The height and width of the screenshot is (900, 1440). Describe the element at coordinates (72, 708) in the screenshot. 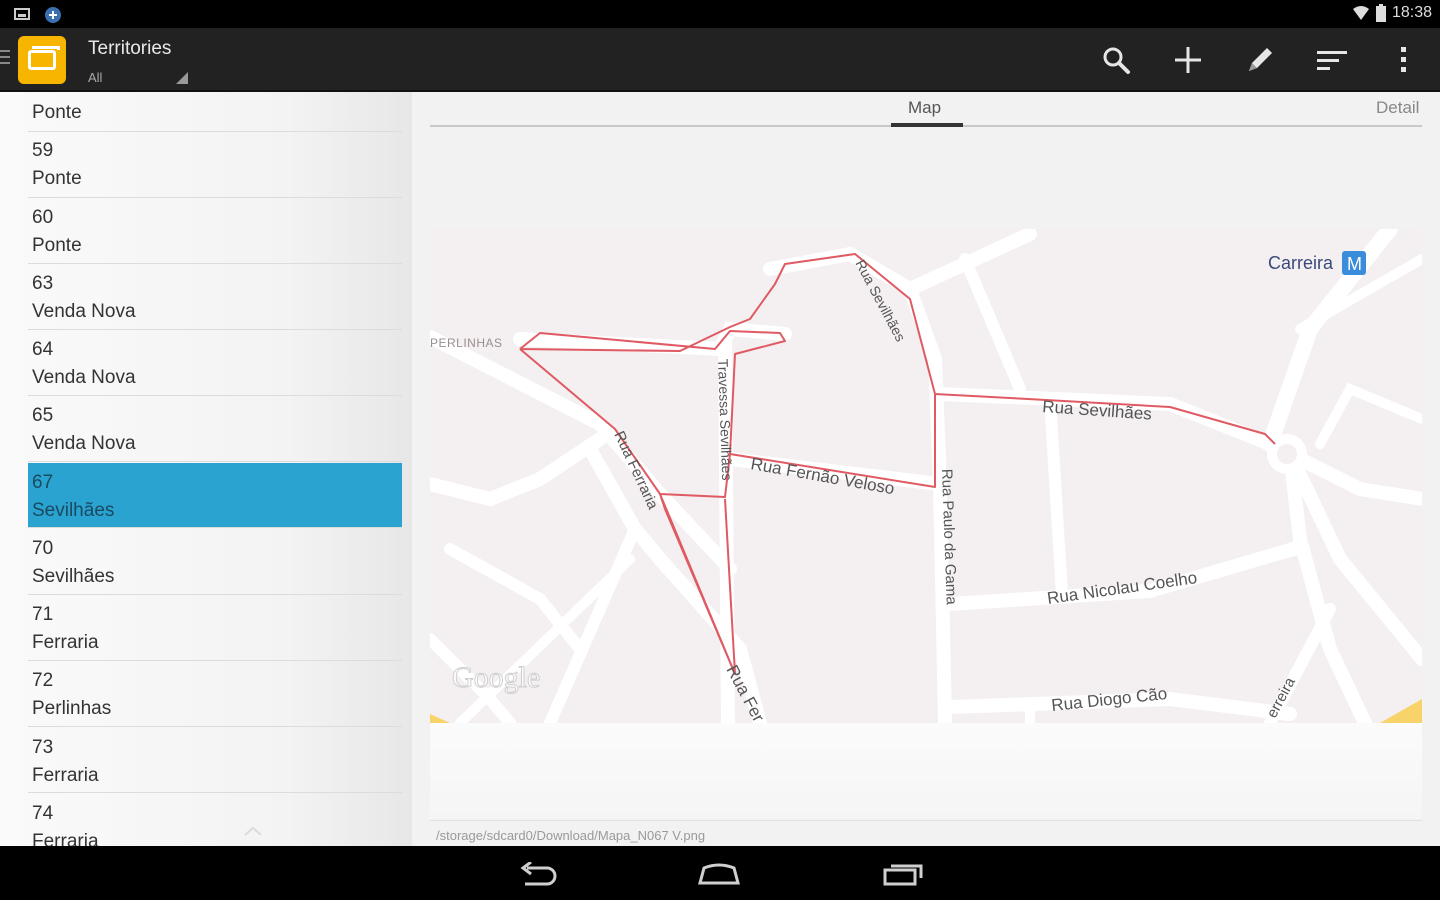

I see `territory-place: Perlinhas` at that location.